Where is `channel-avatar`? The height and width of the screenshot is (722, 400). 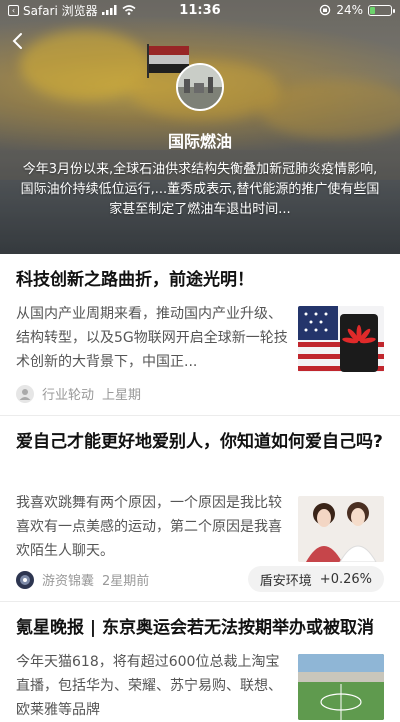 channel-avatar is located at coordinates (200, 87).